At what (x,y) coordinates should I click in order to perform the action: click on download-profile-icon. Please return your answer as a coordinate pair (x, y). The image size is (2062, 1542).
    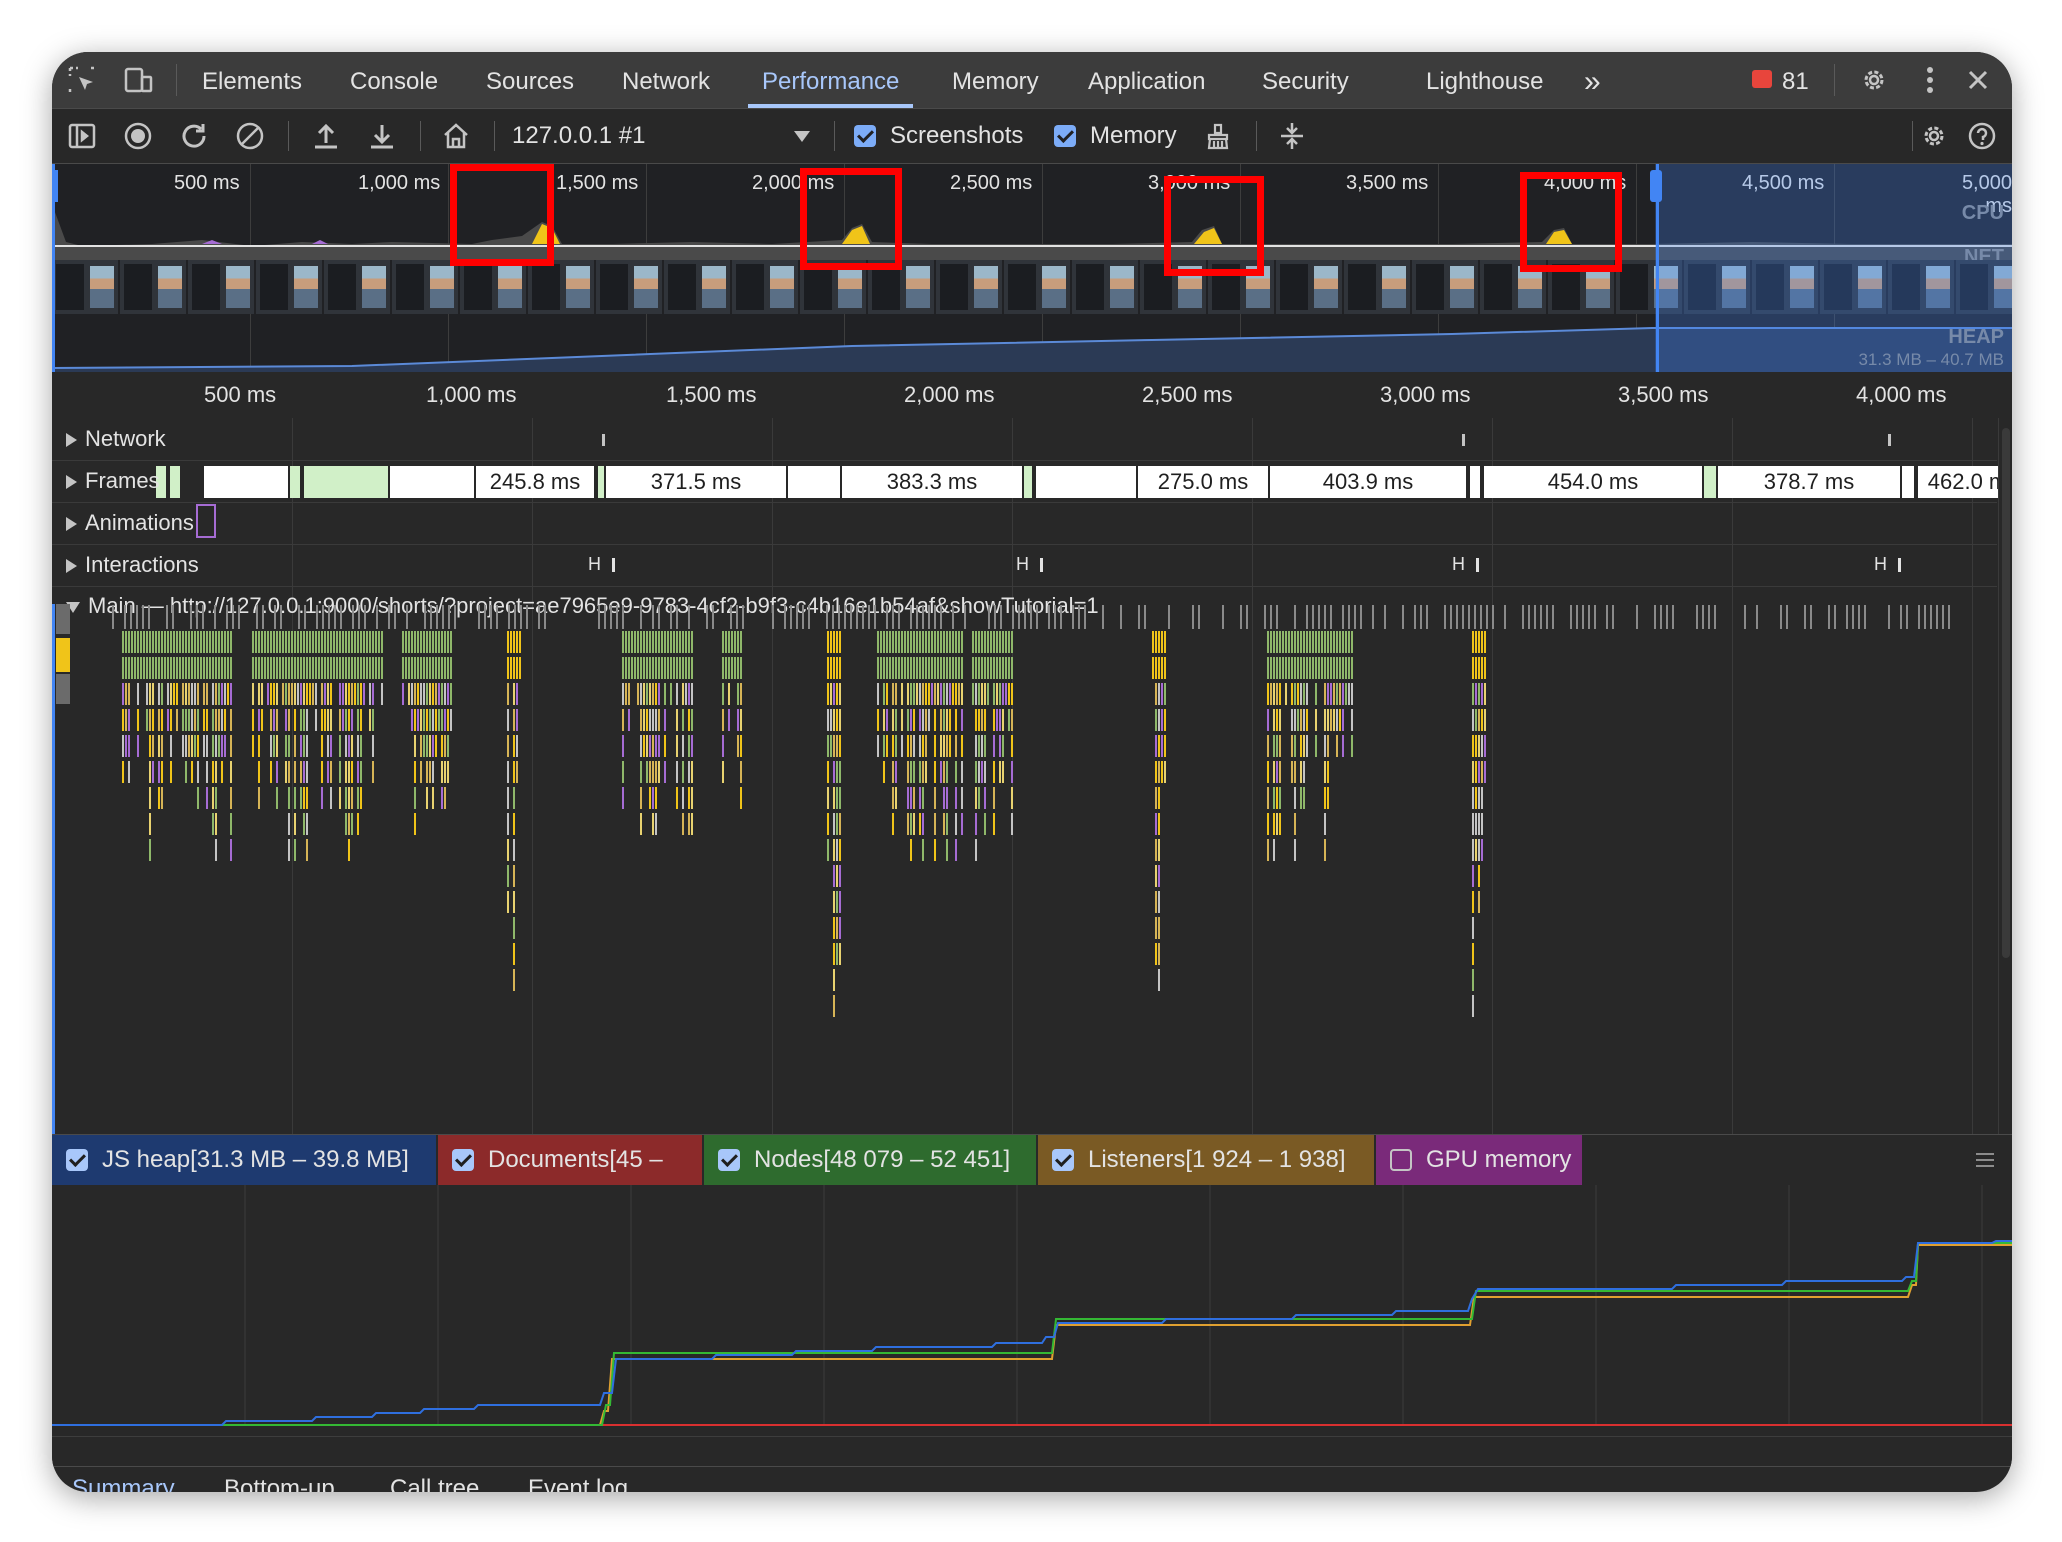
    Looking at the image, I should click on (382, 136).